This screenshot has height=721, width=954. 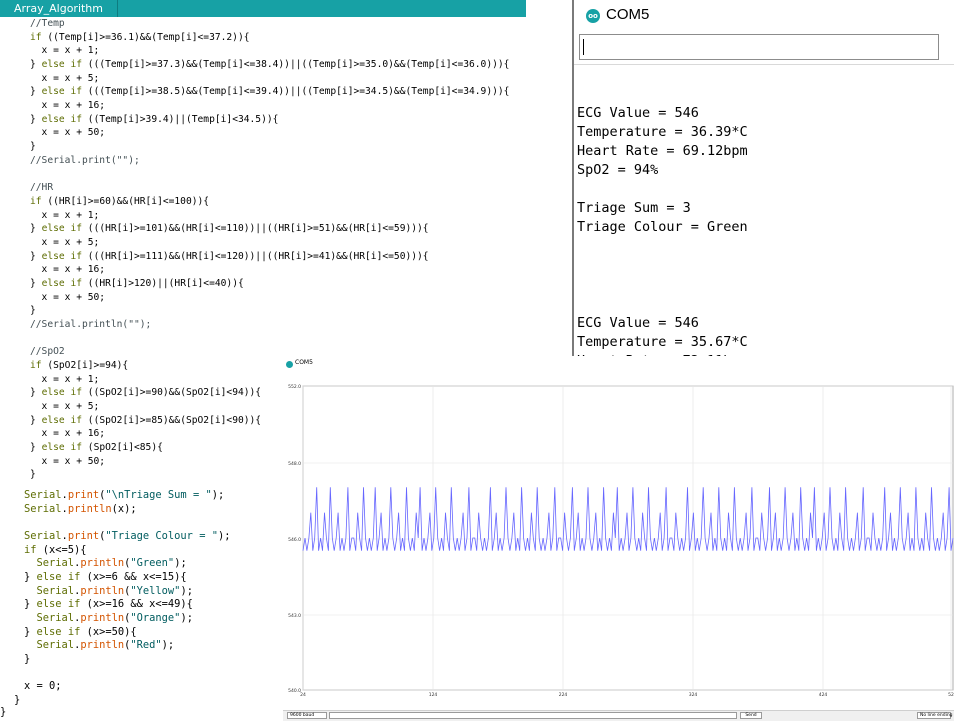 What do you see at coordinates (294, 387) in the screenshot?
I see `y-tick-label: 552.0` at bounding box center [294, 387].